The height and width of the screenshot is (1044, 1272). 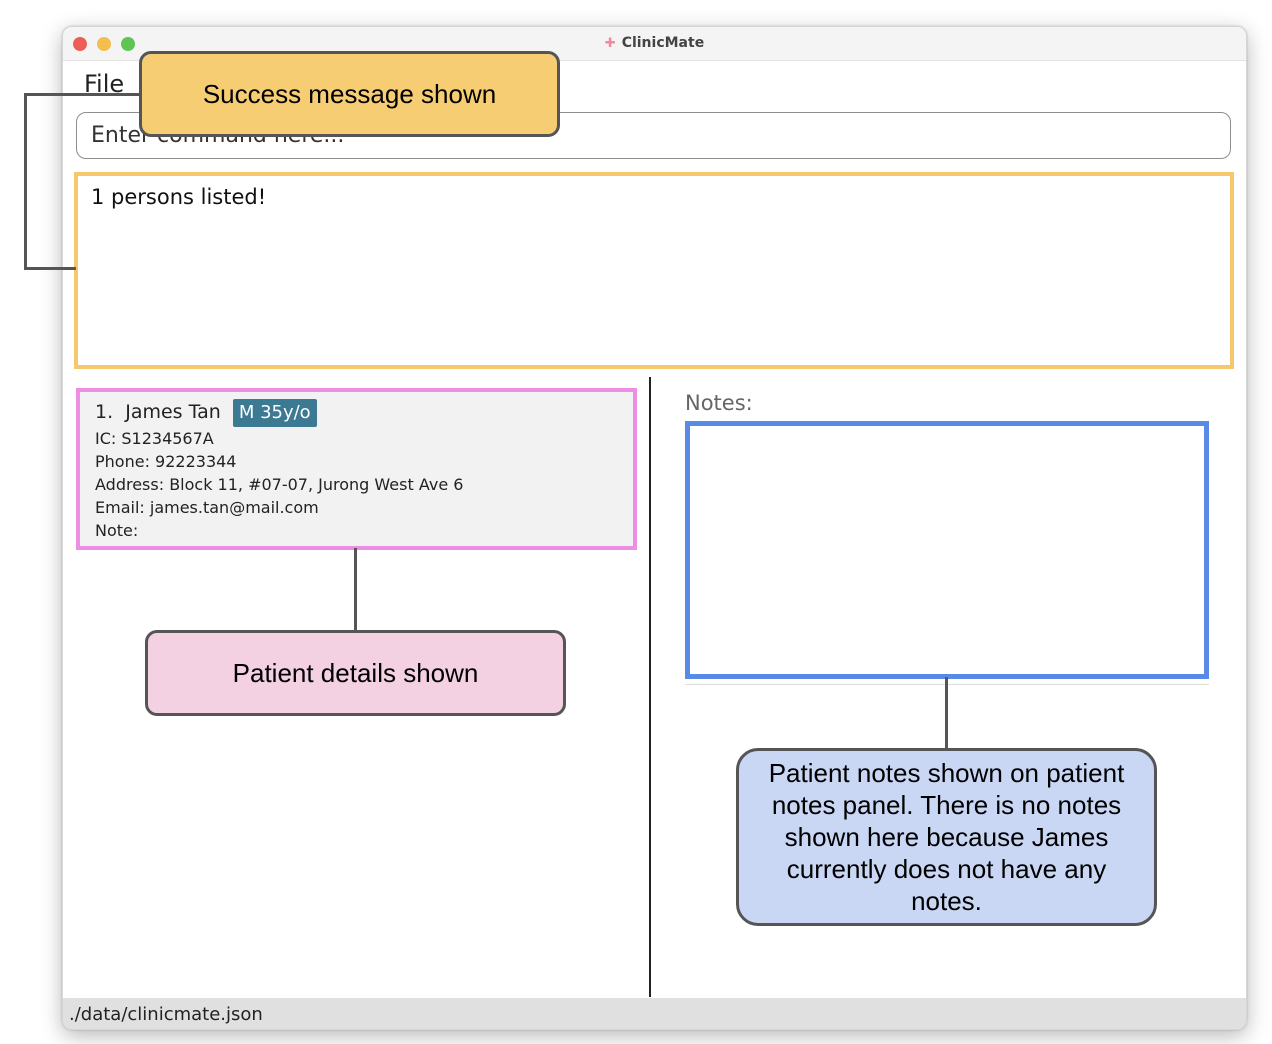 I want to click on person-ic: IC: S1234567A, so click(x=154, y=438).